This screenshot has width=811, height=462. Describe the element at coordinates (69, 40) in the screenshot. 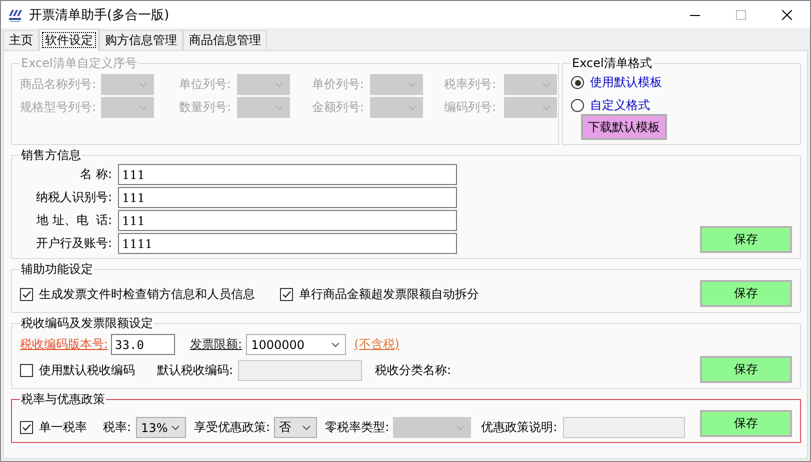

I see `tab: 软件设定` at that location.